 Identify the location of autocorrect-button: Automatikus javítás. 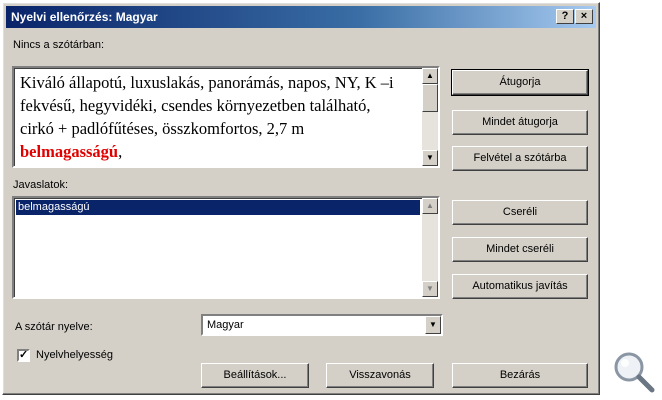
(520, 286).